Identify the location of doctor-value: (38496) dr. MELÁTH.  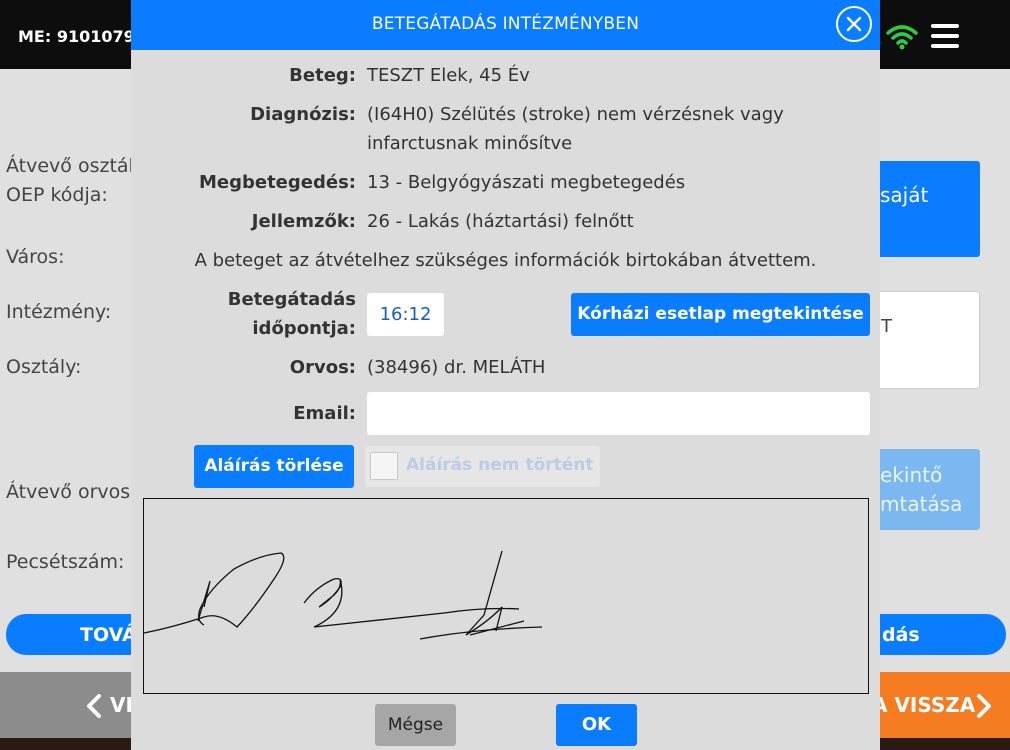
(456, 367).